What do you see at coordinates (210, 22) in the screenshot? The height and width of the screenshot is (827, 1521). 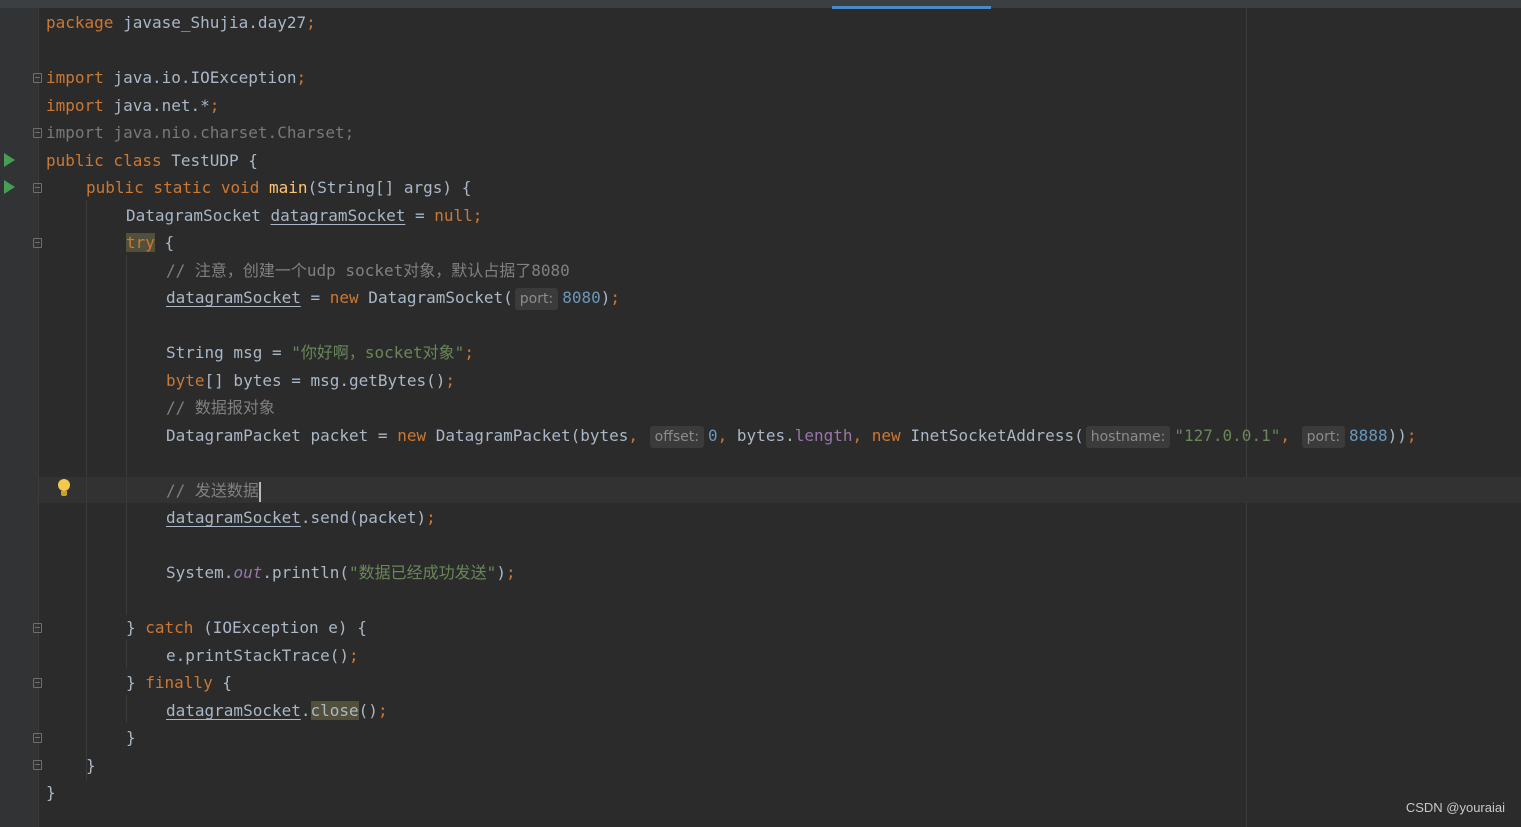 I see `package-name: javase_Shujia.day27` at bounding box center [210, 22].